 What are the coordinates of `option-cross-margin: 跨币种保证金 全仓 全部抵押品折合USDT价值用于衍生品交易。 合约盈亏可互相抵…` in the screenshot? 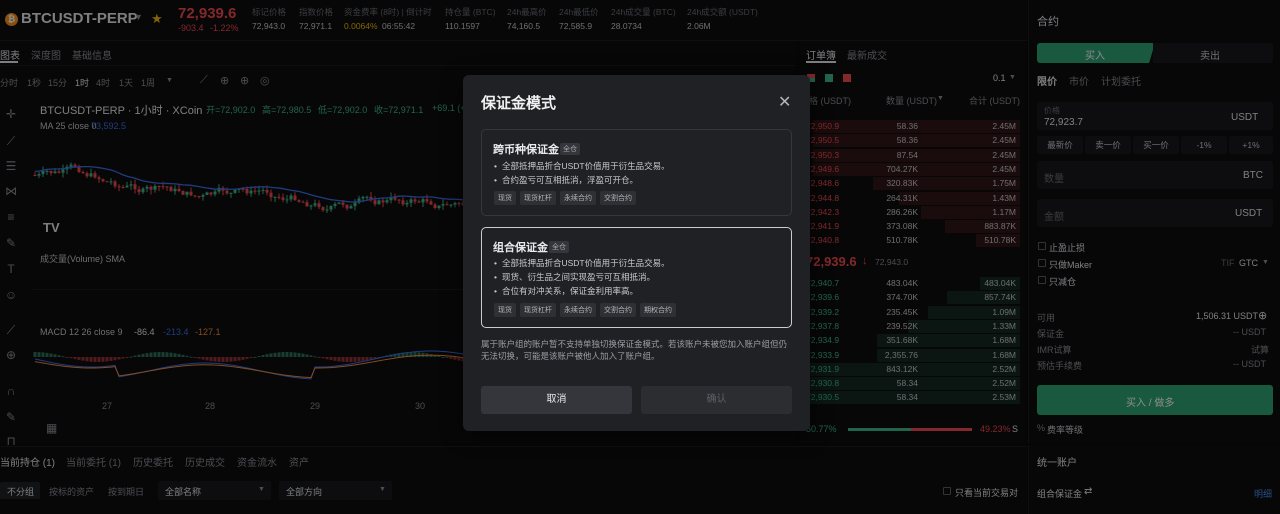 It's located at (636, 172).